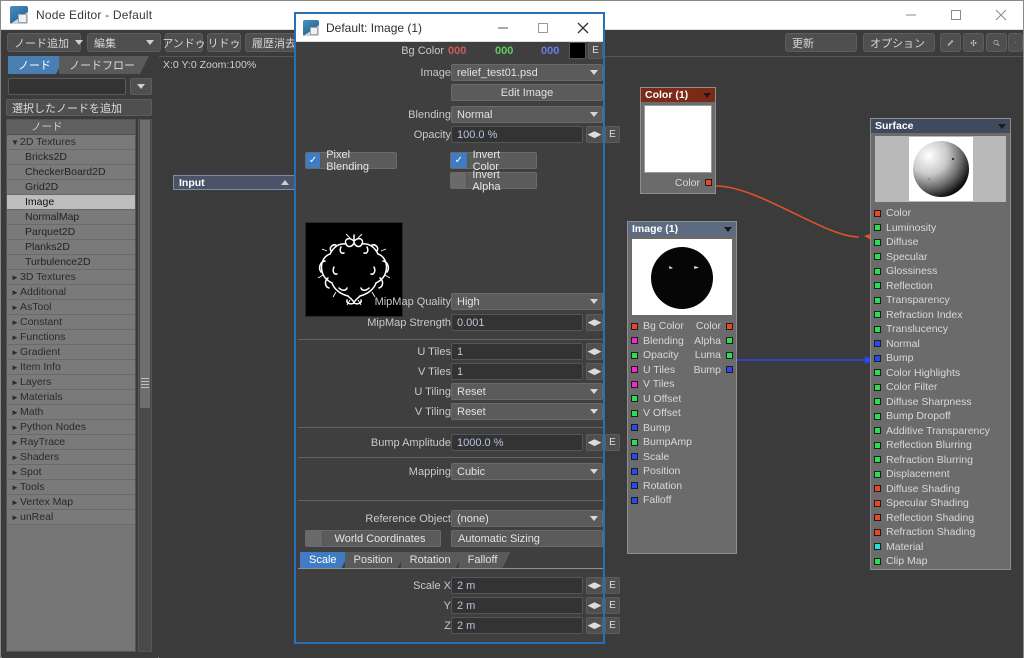 This screenshot has width=1024, height=658. Describe the element at coordinates (594, 625) in the screenshot. I see `scale-z-stepper: ◀▶` at that location.